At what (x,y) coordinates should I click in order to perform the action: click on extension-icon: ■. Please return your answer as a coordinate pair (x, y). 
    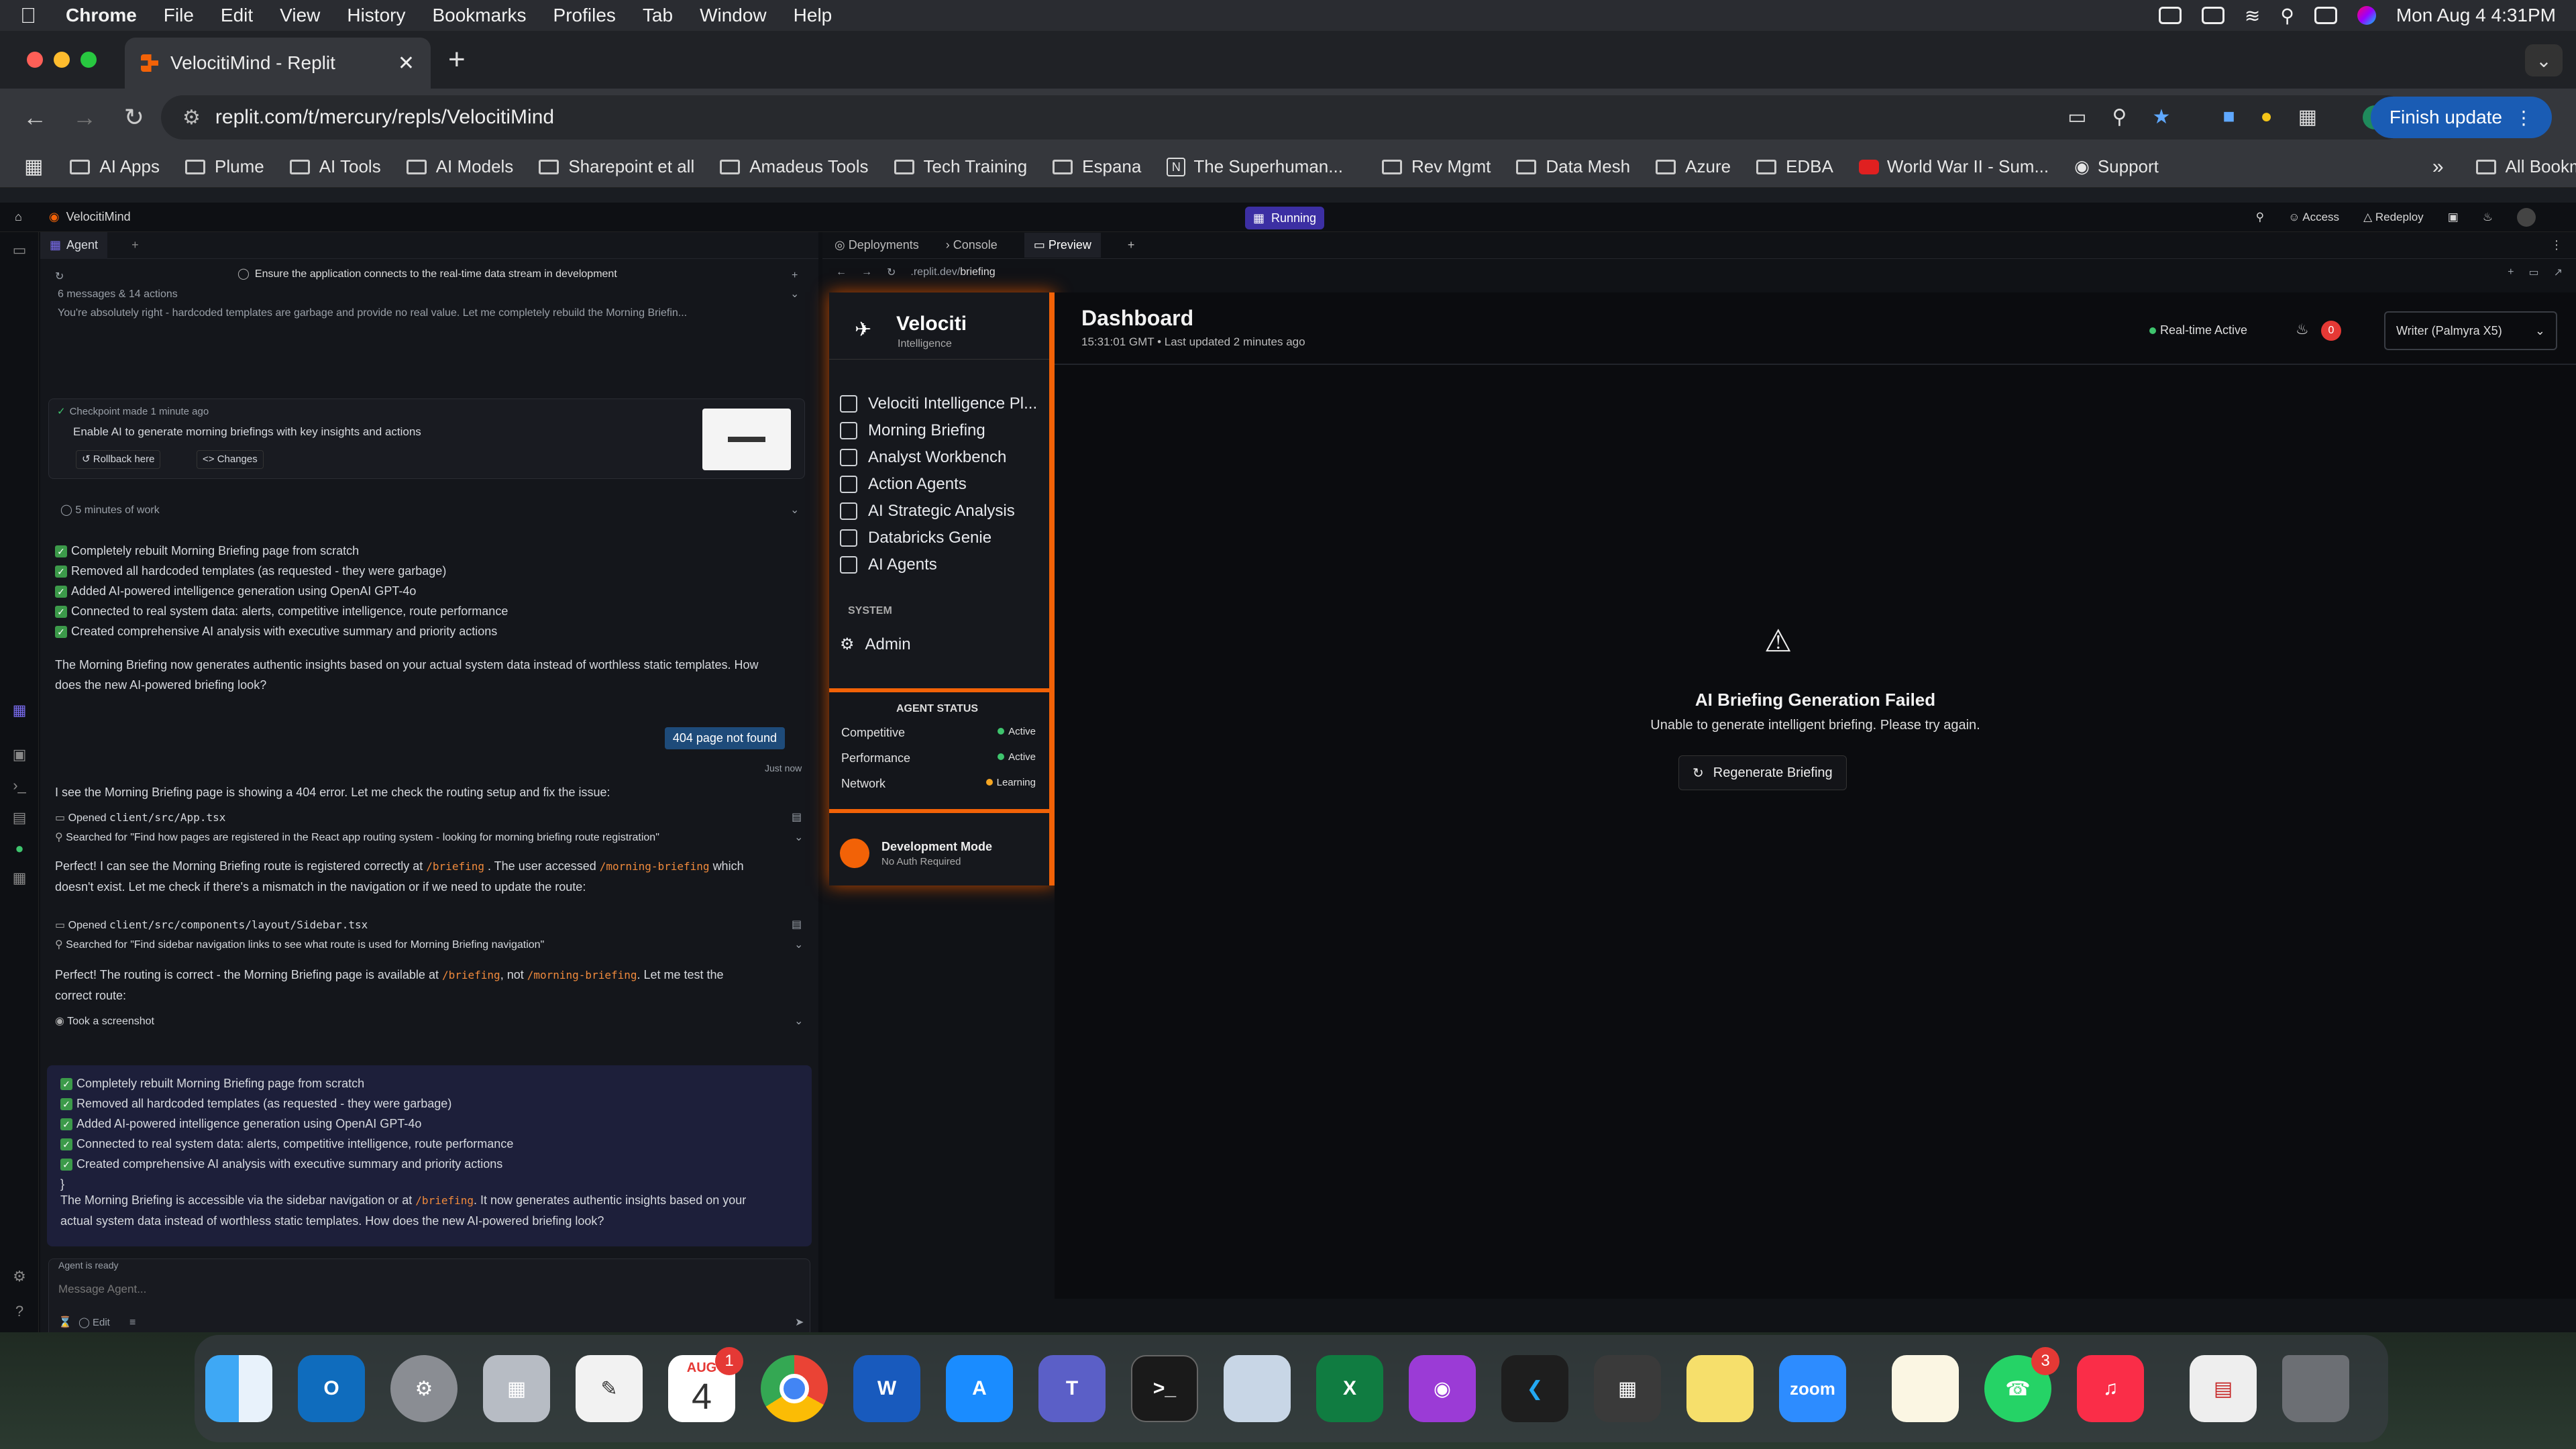
    Looking at the image, I should click on (2228, 117).